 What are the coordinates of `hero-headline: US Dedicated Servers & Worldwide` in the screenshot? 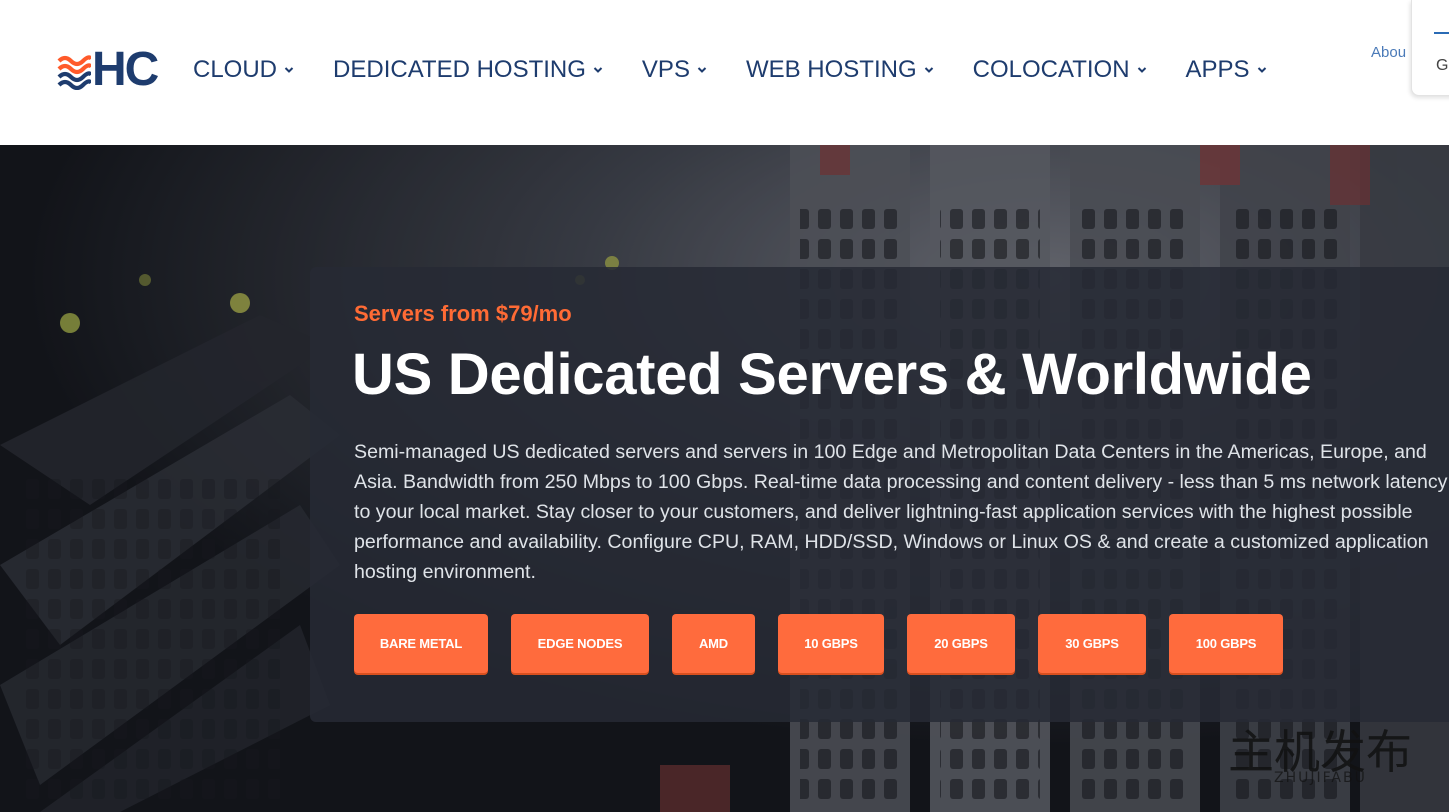 It's located at (832, 374).